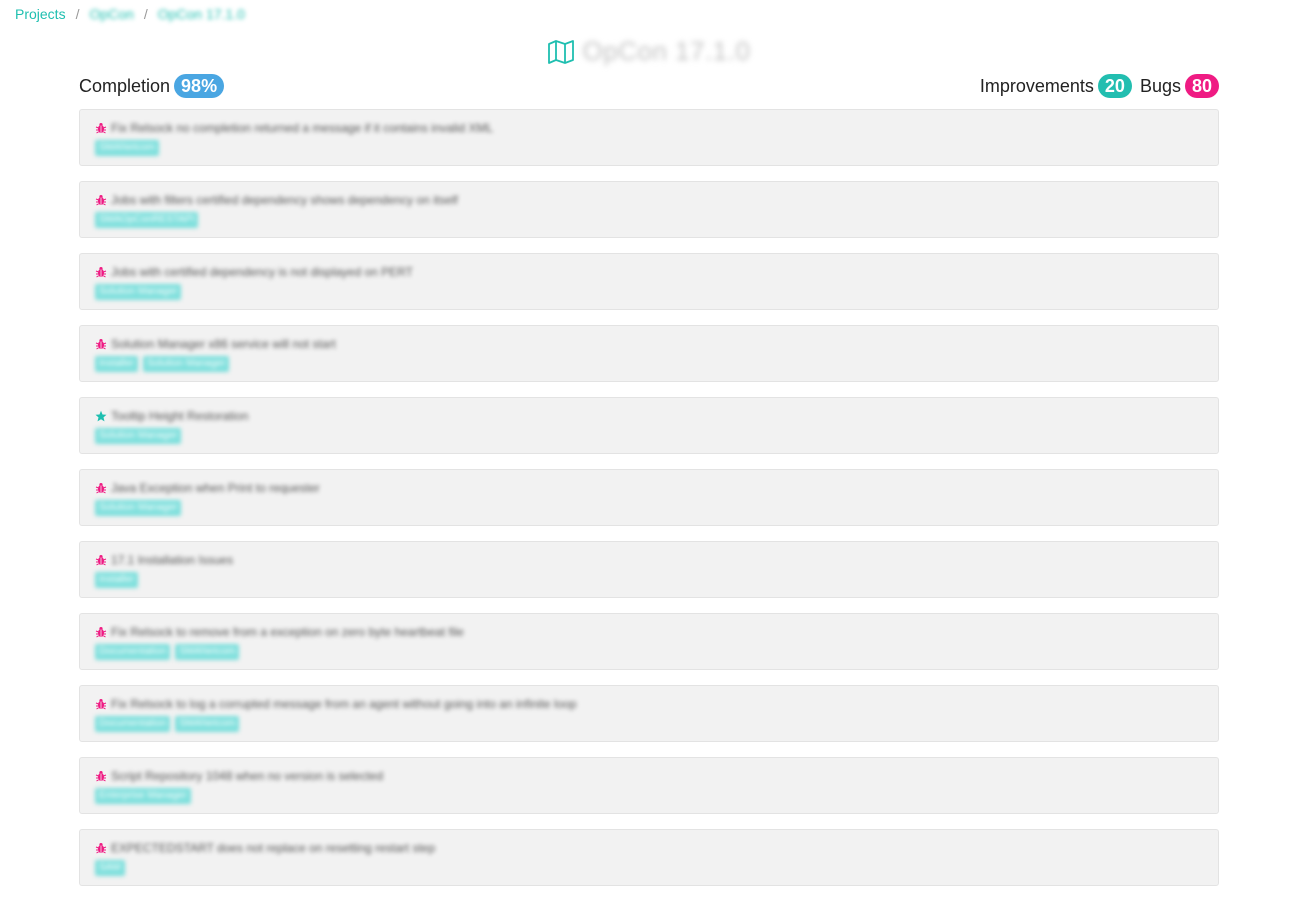 The image size is (1297, 906). I want to click on breadcrumb: Projects / OpCon / OpCon 17.1.0, so click(130, 14).